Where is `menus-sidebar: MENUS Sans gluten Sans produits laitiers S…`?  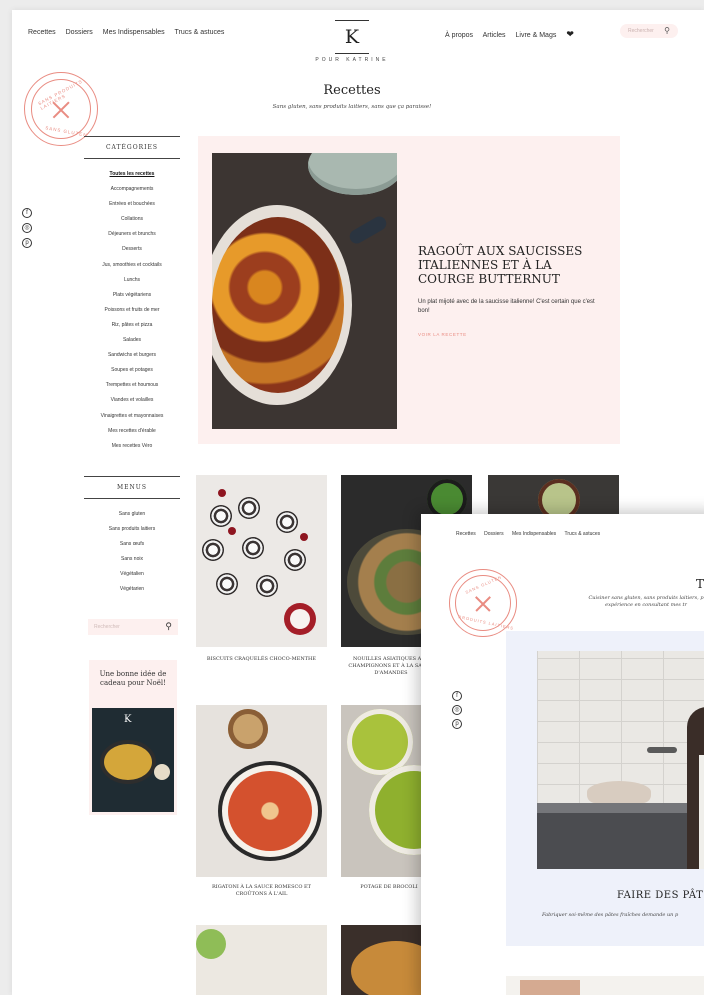
menus-sidebar: MENUS Sans gluten Sans produits laitiers S… is located at coordinates (132, 537).